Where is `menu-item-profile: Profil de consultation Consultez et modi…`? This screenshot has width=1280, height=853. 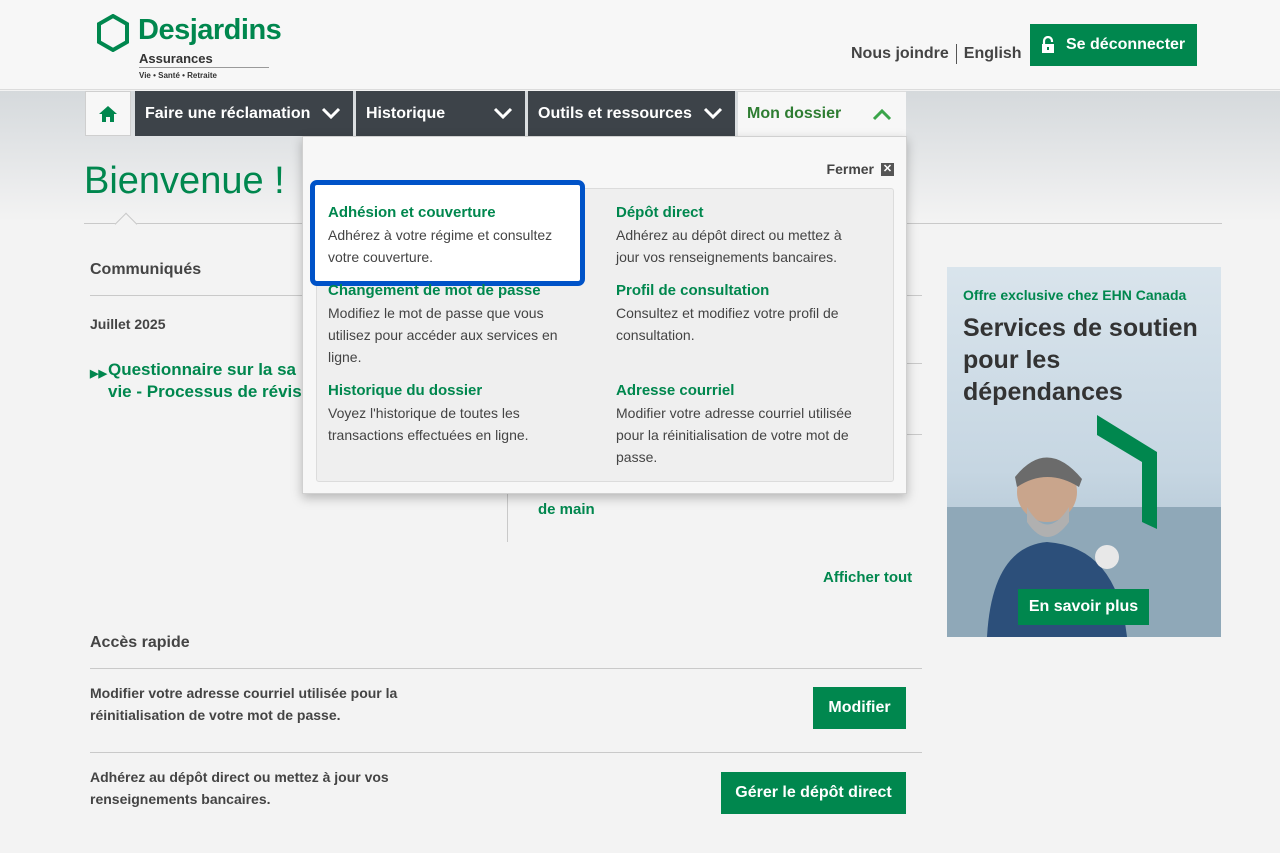
menu-item-profile: Profil de consultation Consultez et modi… is located at coordinates (741, 313).